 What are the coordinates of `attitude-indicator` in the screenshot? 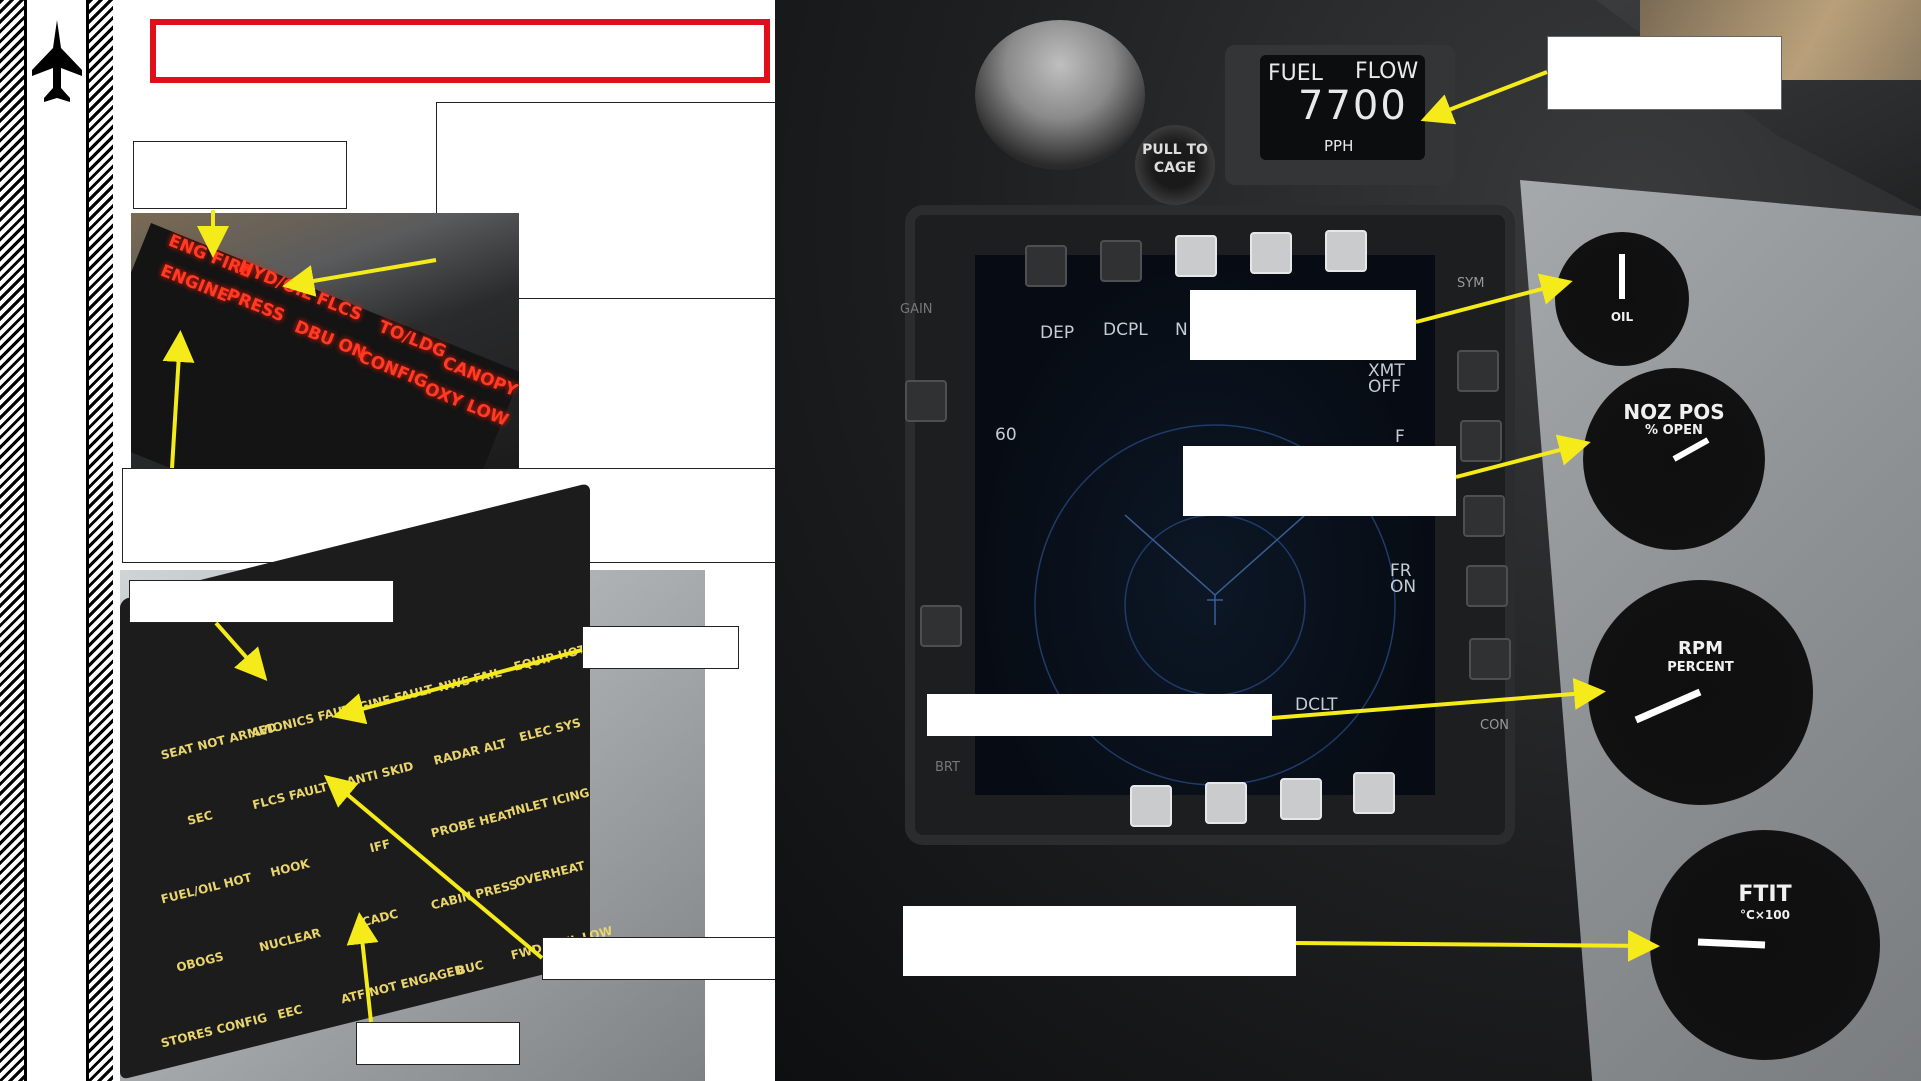 It's located at (1060, 95).